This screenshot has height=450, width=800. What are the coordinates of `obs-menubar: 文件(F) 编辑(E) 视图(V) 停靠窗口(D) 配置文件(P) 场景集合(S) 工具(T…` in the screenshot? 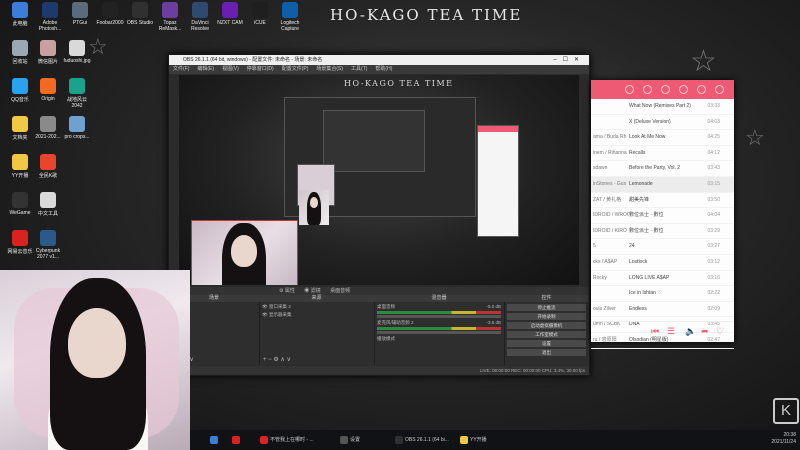 It's located at (379, 69).